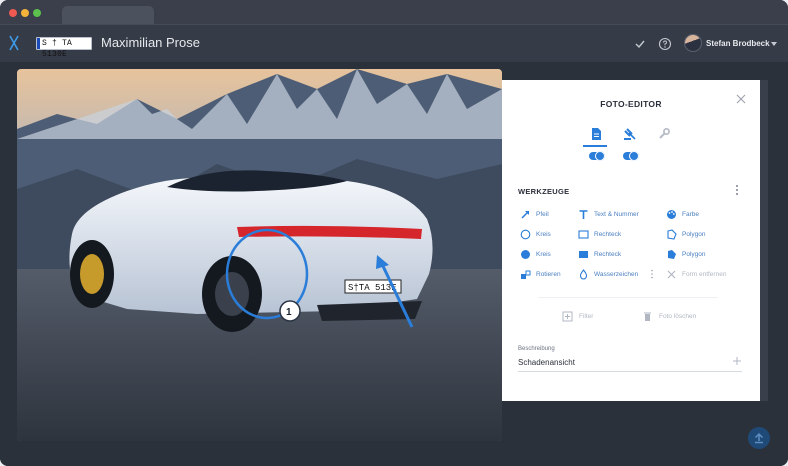 The height and width of the screenshot is (466, 788). Describe the element at coordinates (525, 234) in the screenshot. I see `circle-outline-icon` at that location.